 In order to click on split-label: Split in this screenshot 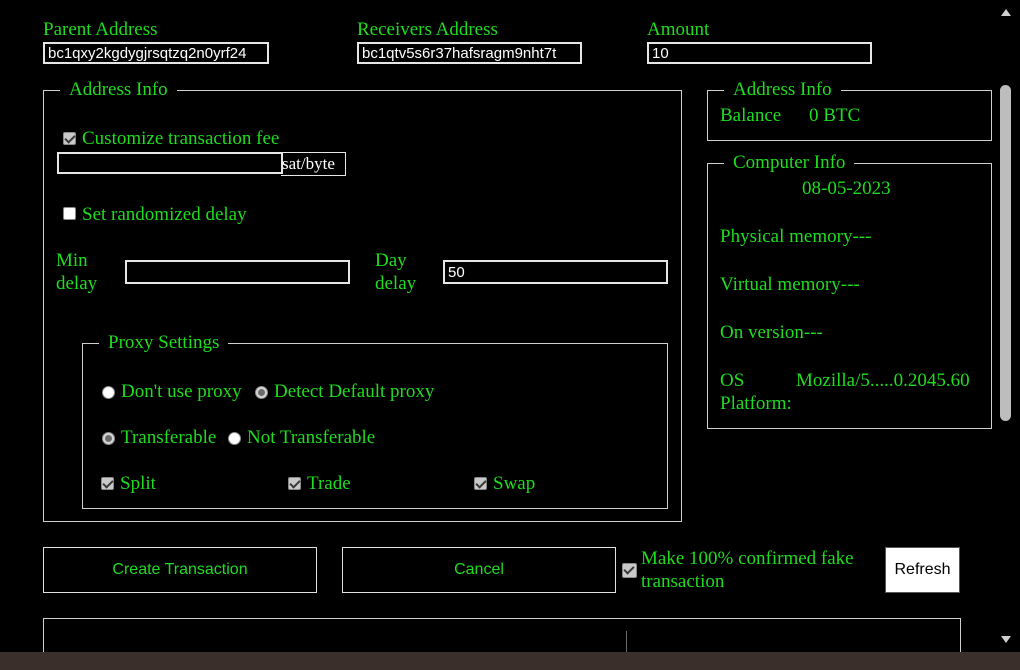, I will do `click(138, 483)`.